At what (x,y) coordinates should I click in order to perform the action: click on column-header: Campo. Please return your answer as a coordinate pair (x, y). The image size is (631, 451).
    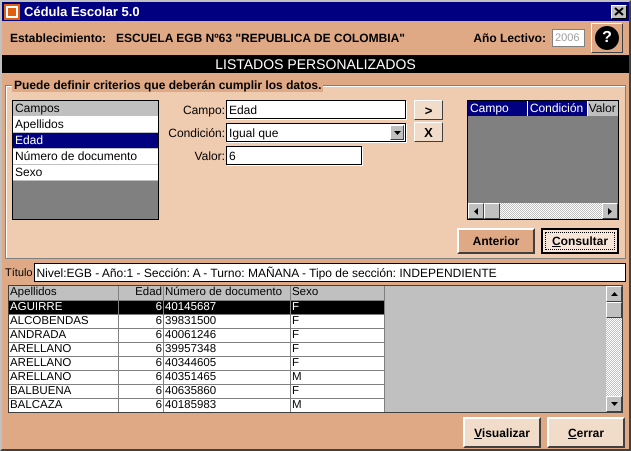
    Looking at the image, I should click on (498, 108).